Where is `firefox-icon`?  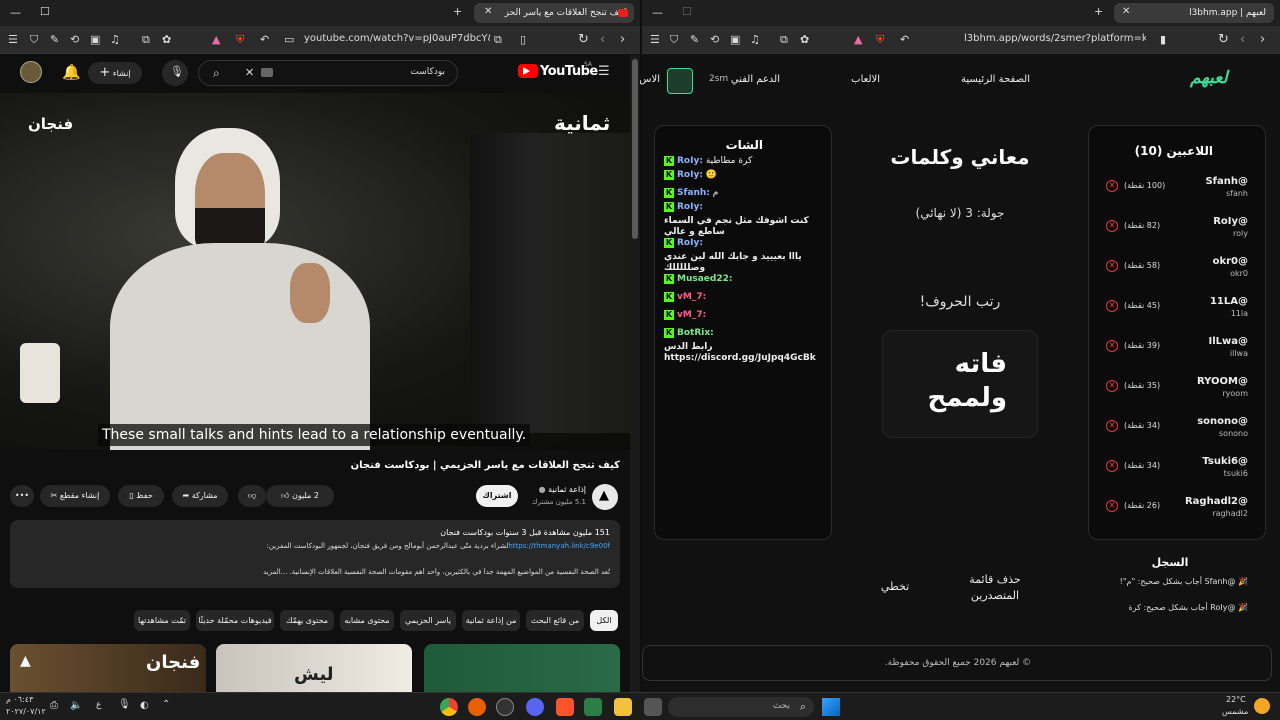
firefox-icon is located at coordinates (477, 707).